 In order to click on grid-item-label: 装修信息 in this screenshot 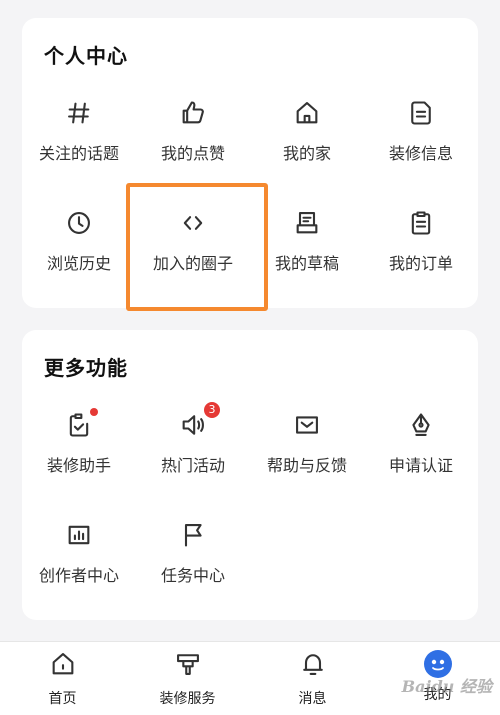, I will do `click(420, 153)`.